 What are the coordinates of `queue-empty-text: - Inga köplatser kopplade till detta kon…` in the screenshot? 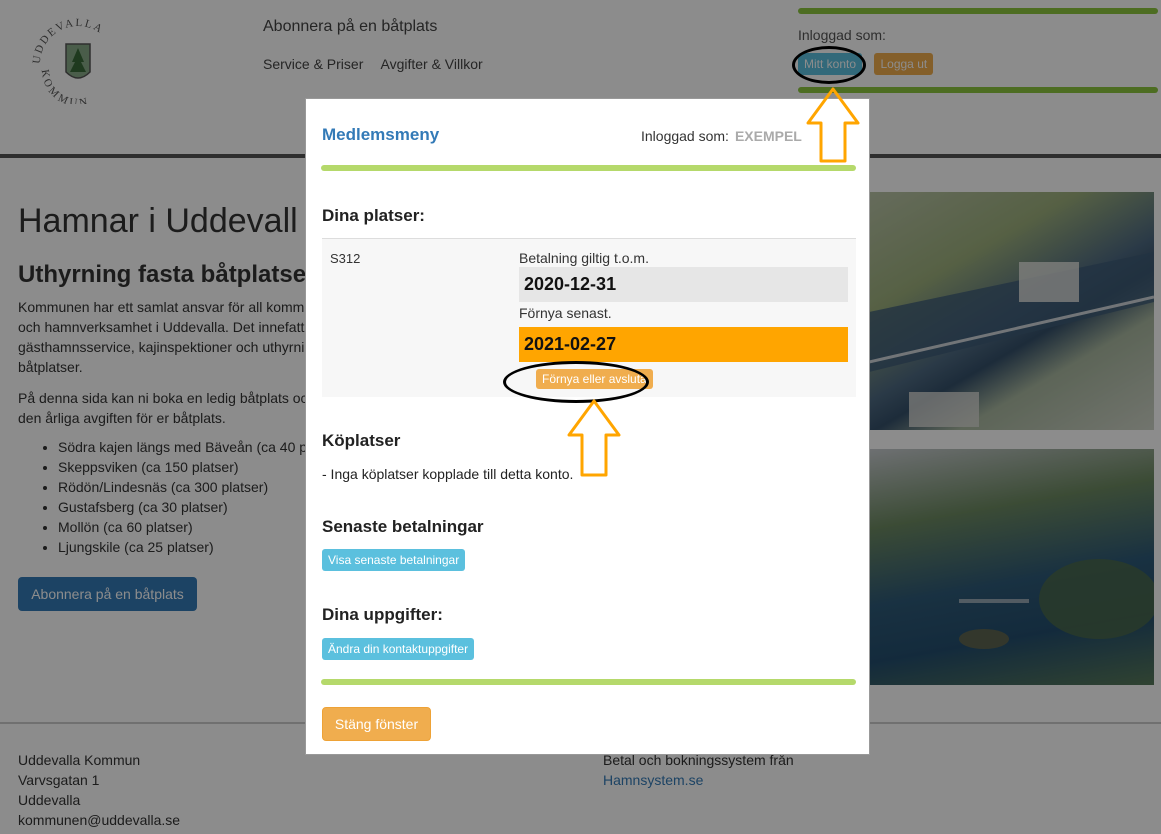 It's located at (448, 474).